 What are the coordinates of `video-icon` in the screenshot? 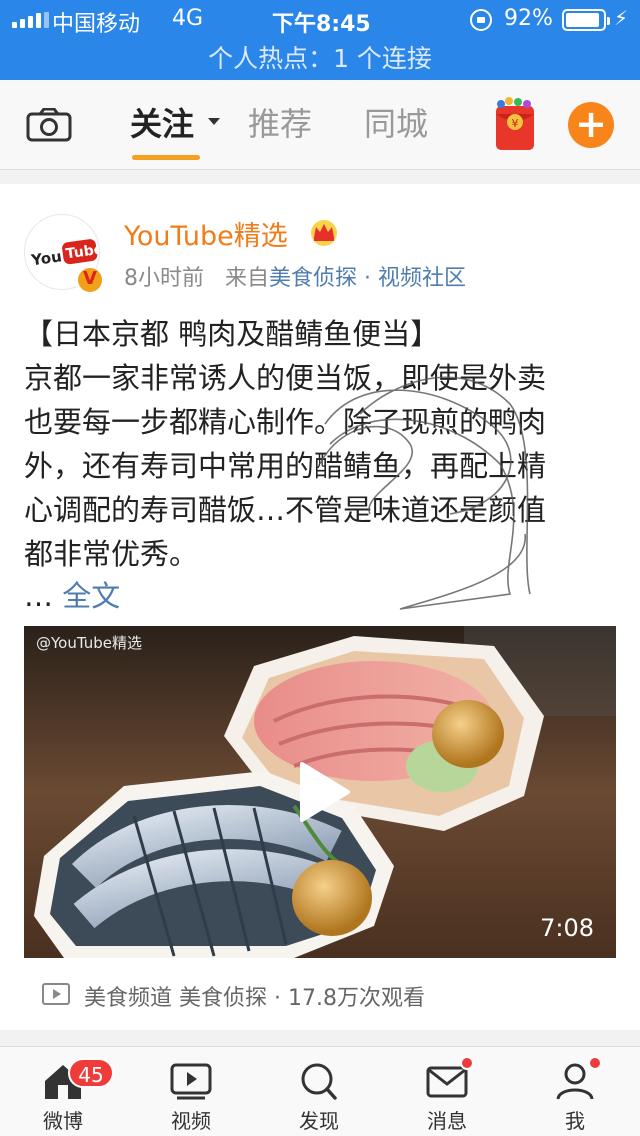 It's located at (191, 1081).